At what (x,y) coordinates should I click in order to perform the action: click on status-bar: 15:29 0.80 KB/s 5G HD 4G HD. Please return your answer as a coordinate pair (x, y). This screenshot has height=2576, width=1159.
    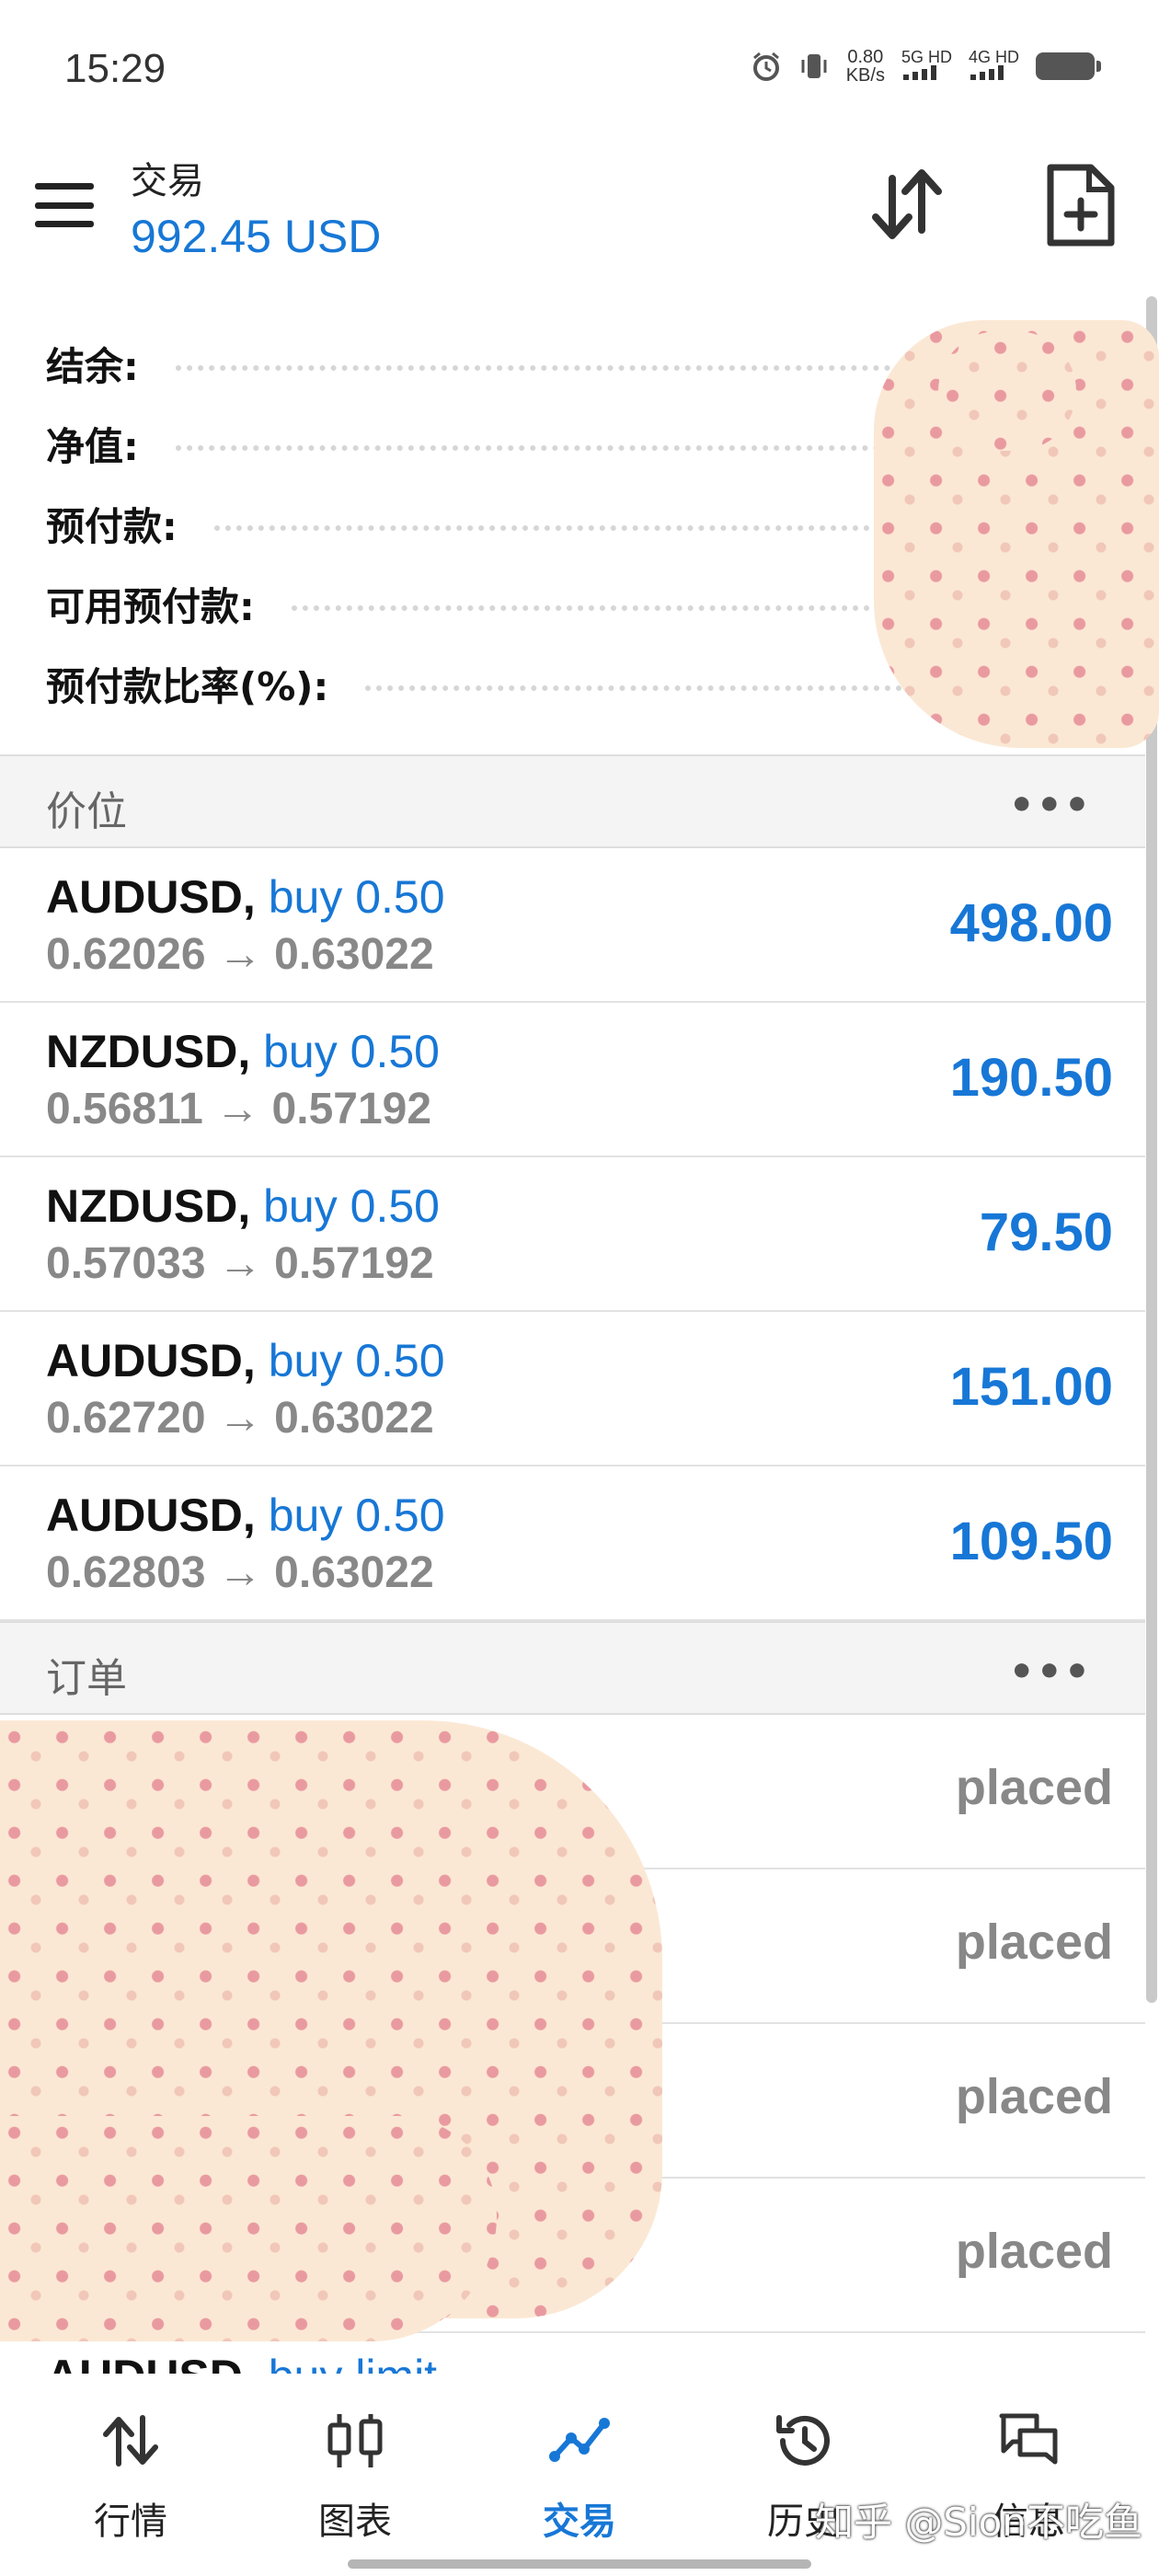
    Looking at the image, I should click on (579, 69).